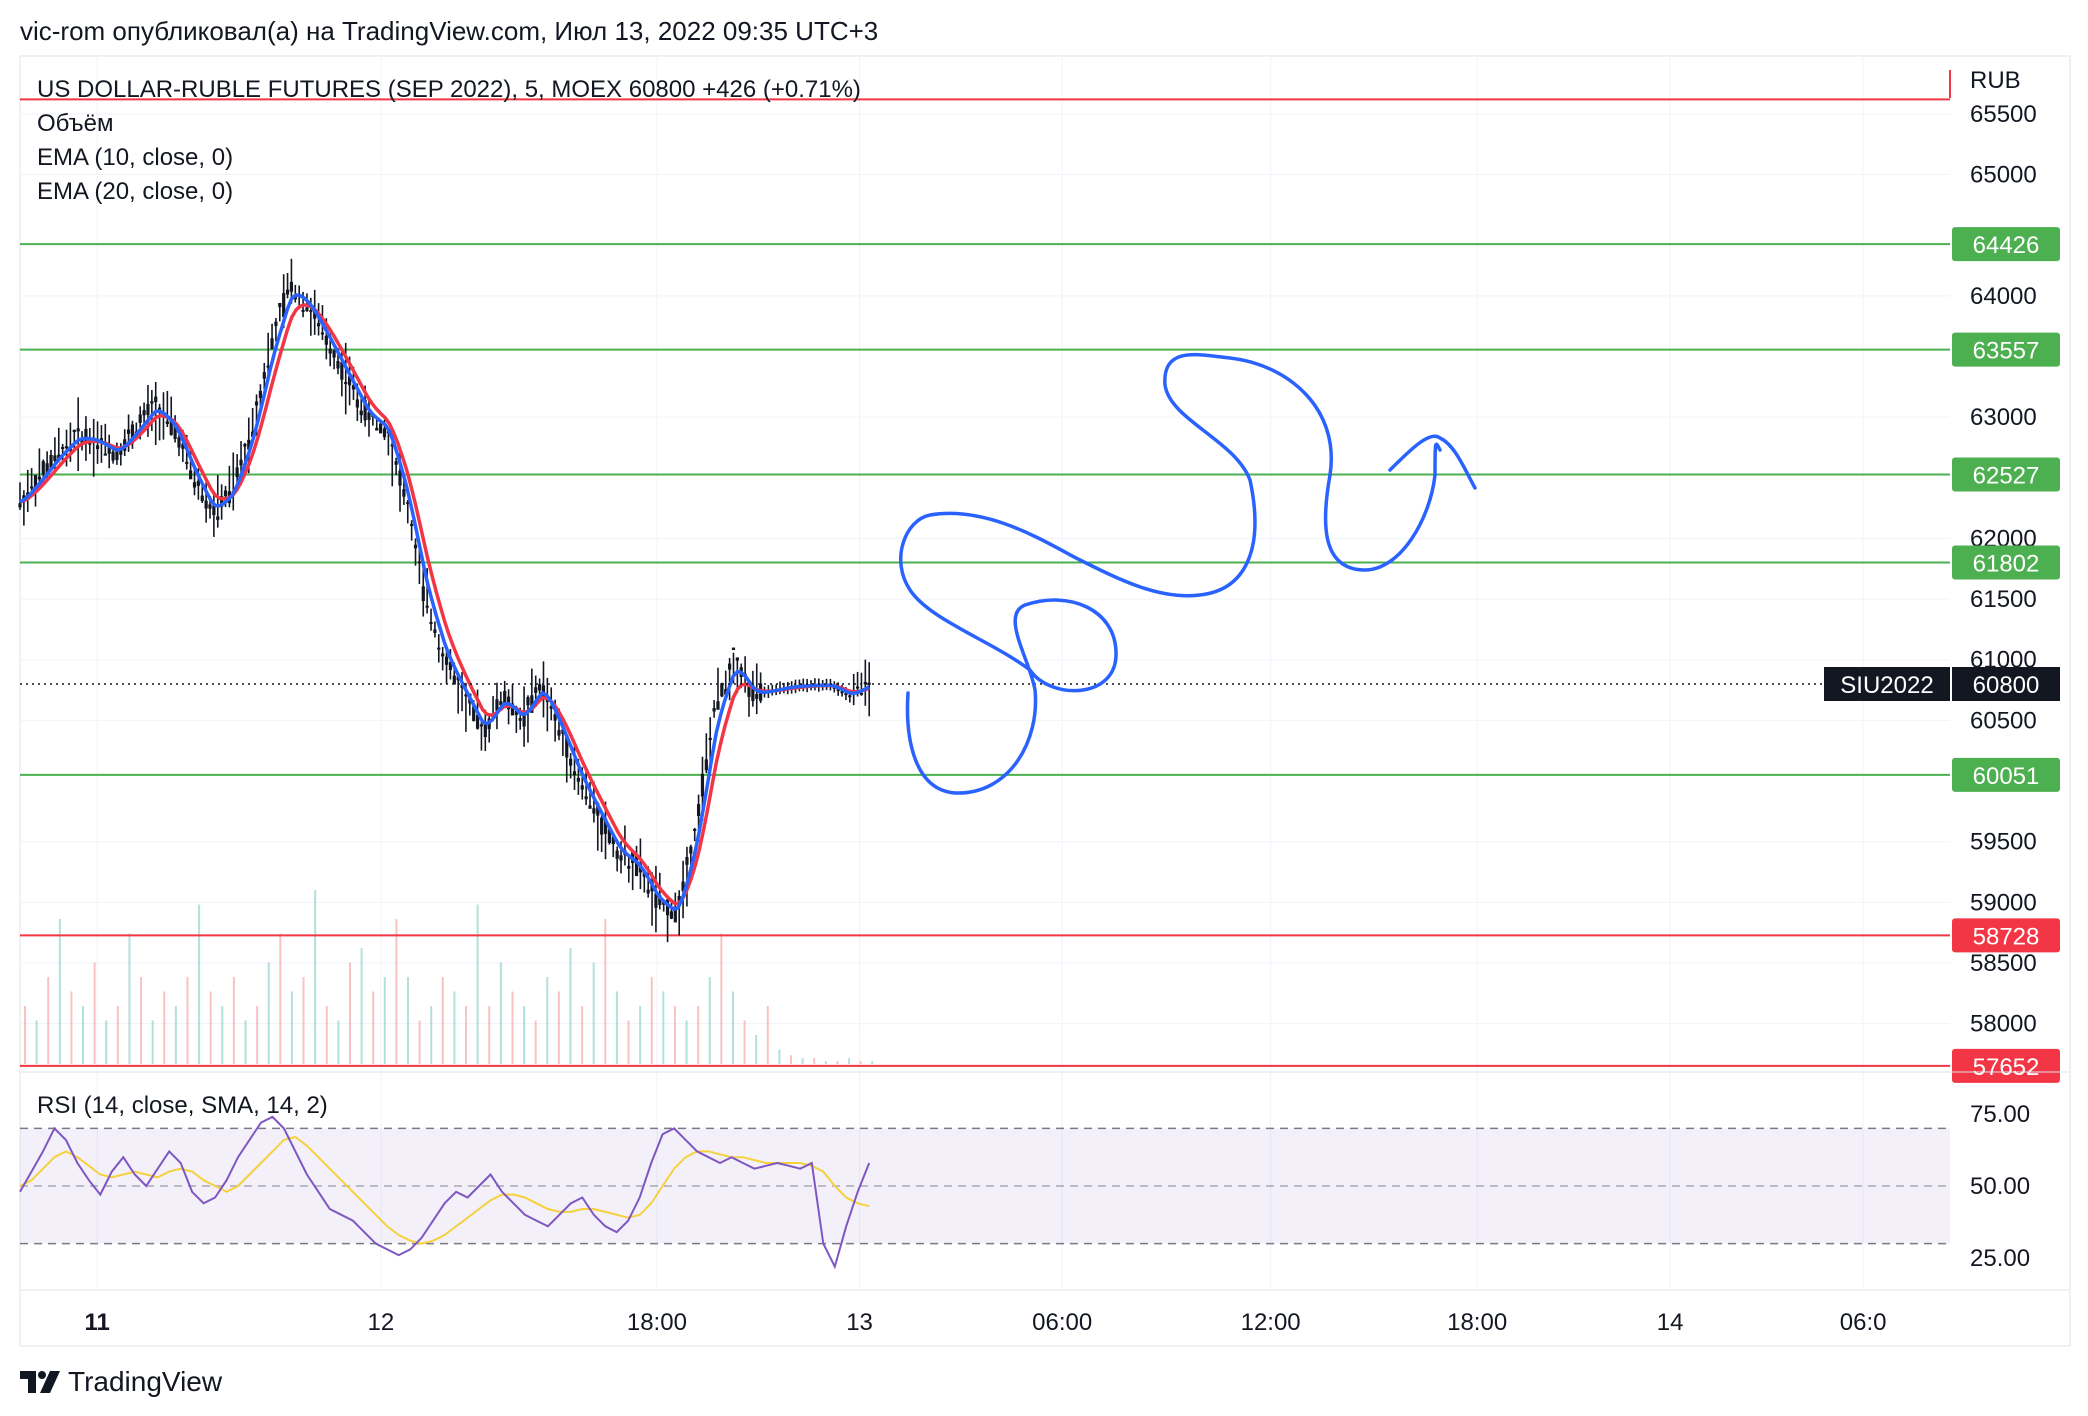 This screenshot has height=1416, width=2088. What do you see at coordinates (381, 1322) in the screenshot?
I see `time-tick-label: 12` at bounding box center [381, 1322].